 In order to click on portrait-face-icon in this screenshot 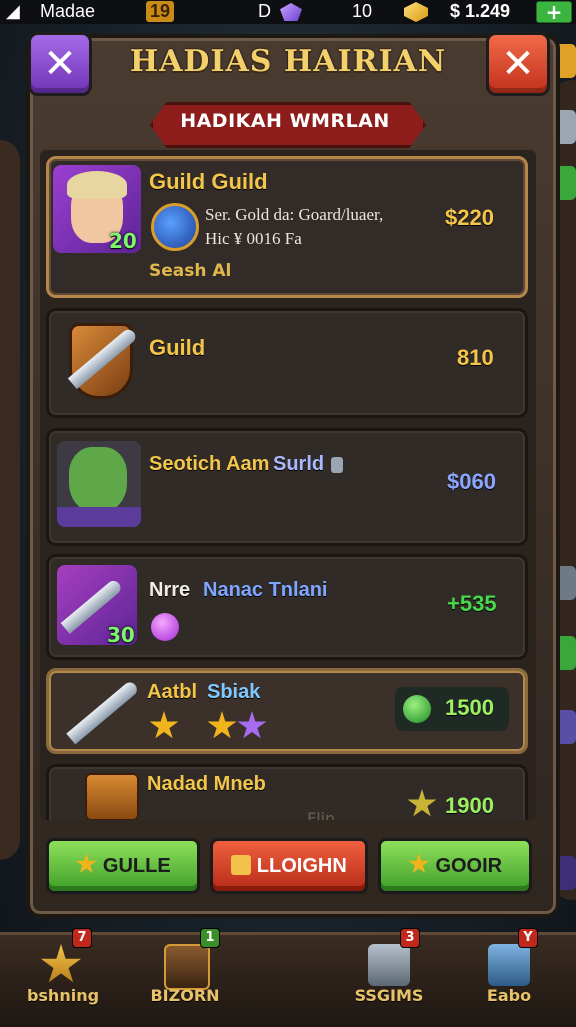, I will do `click(98, 480)`.